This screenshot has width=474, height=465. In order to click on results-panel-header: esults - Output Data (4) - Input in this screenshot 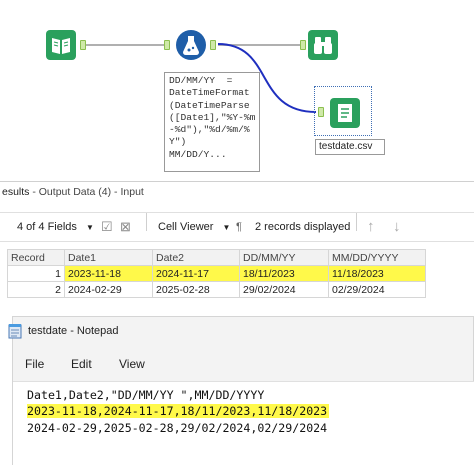, I will do `click(237, 192)`.